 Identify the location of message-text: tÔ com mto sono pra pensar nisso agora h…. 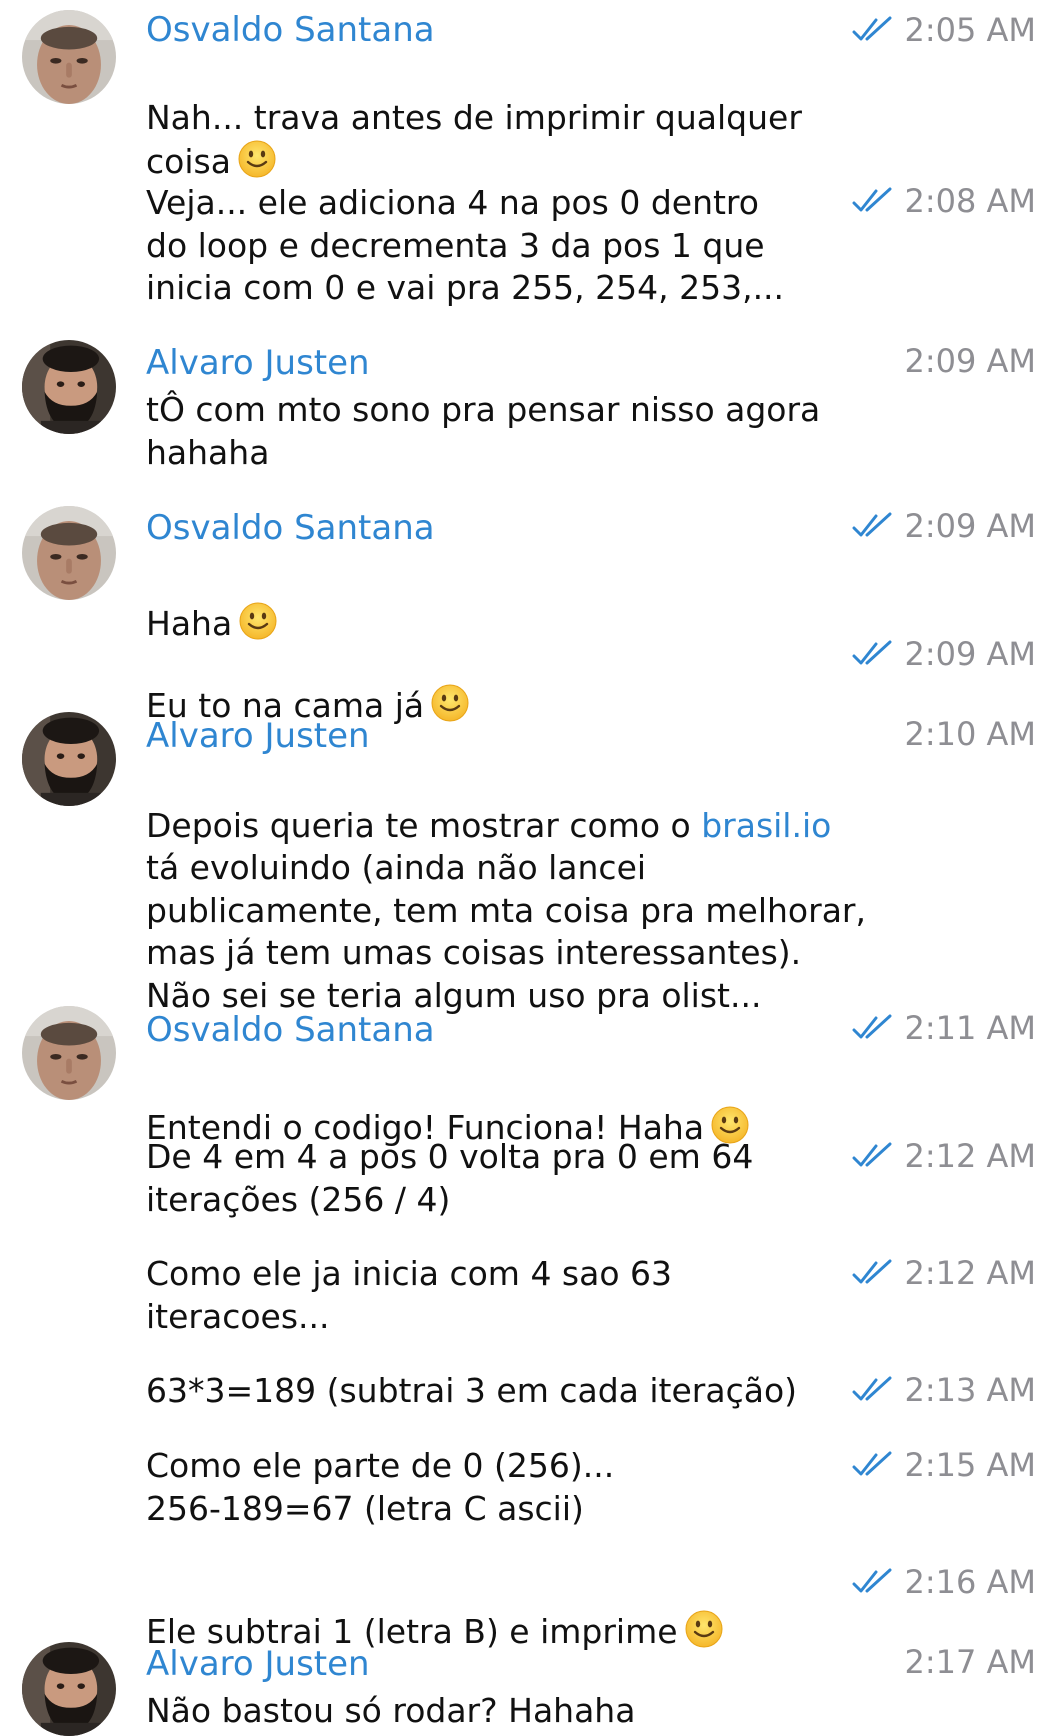
(483, 431).